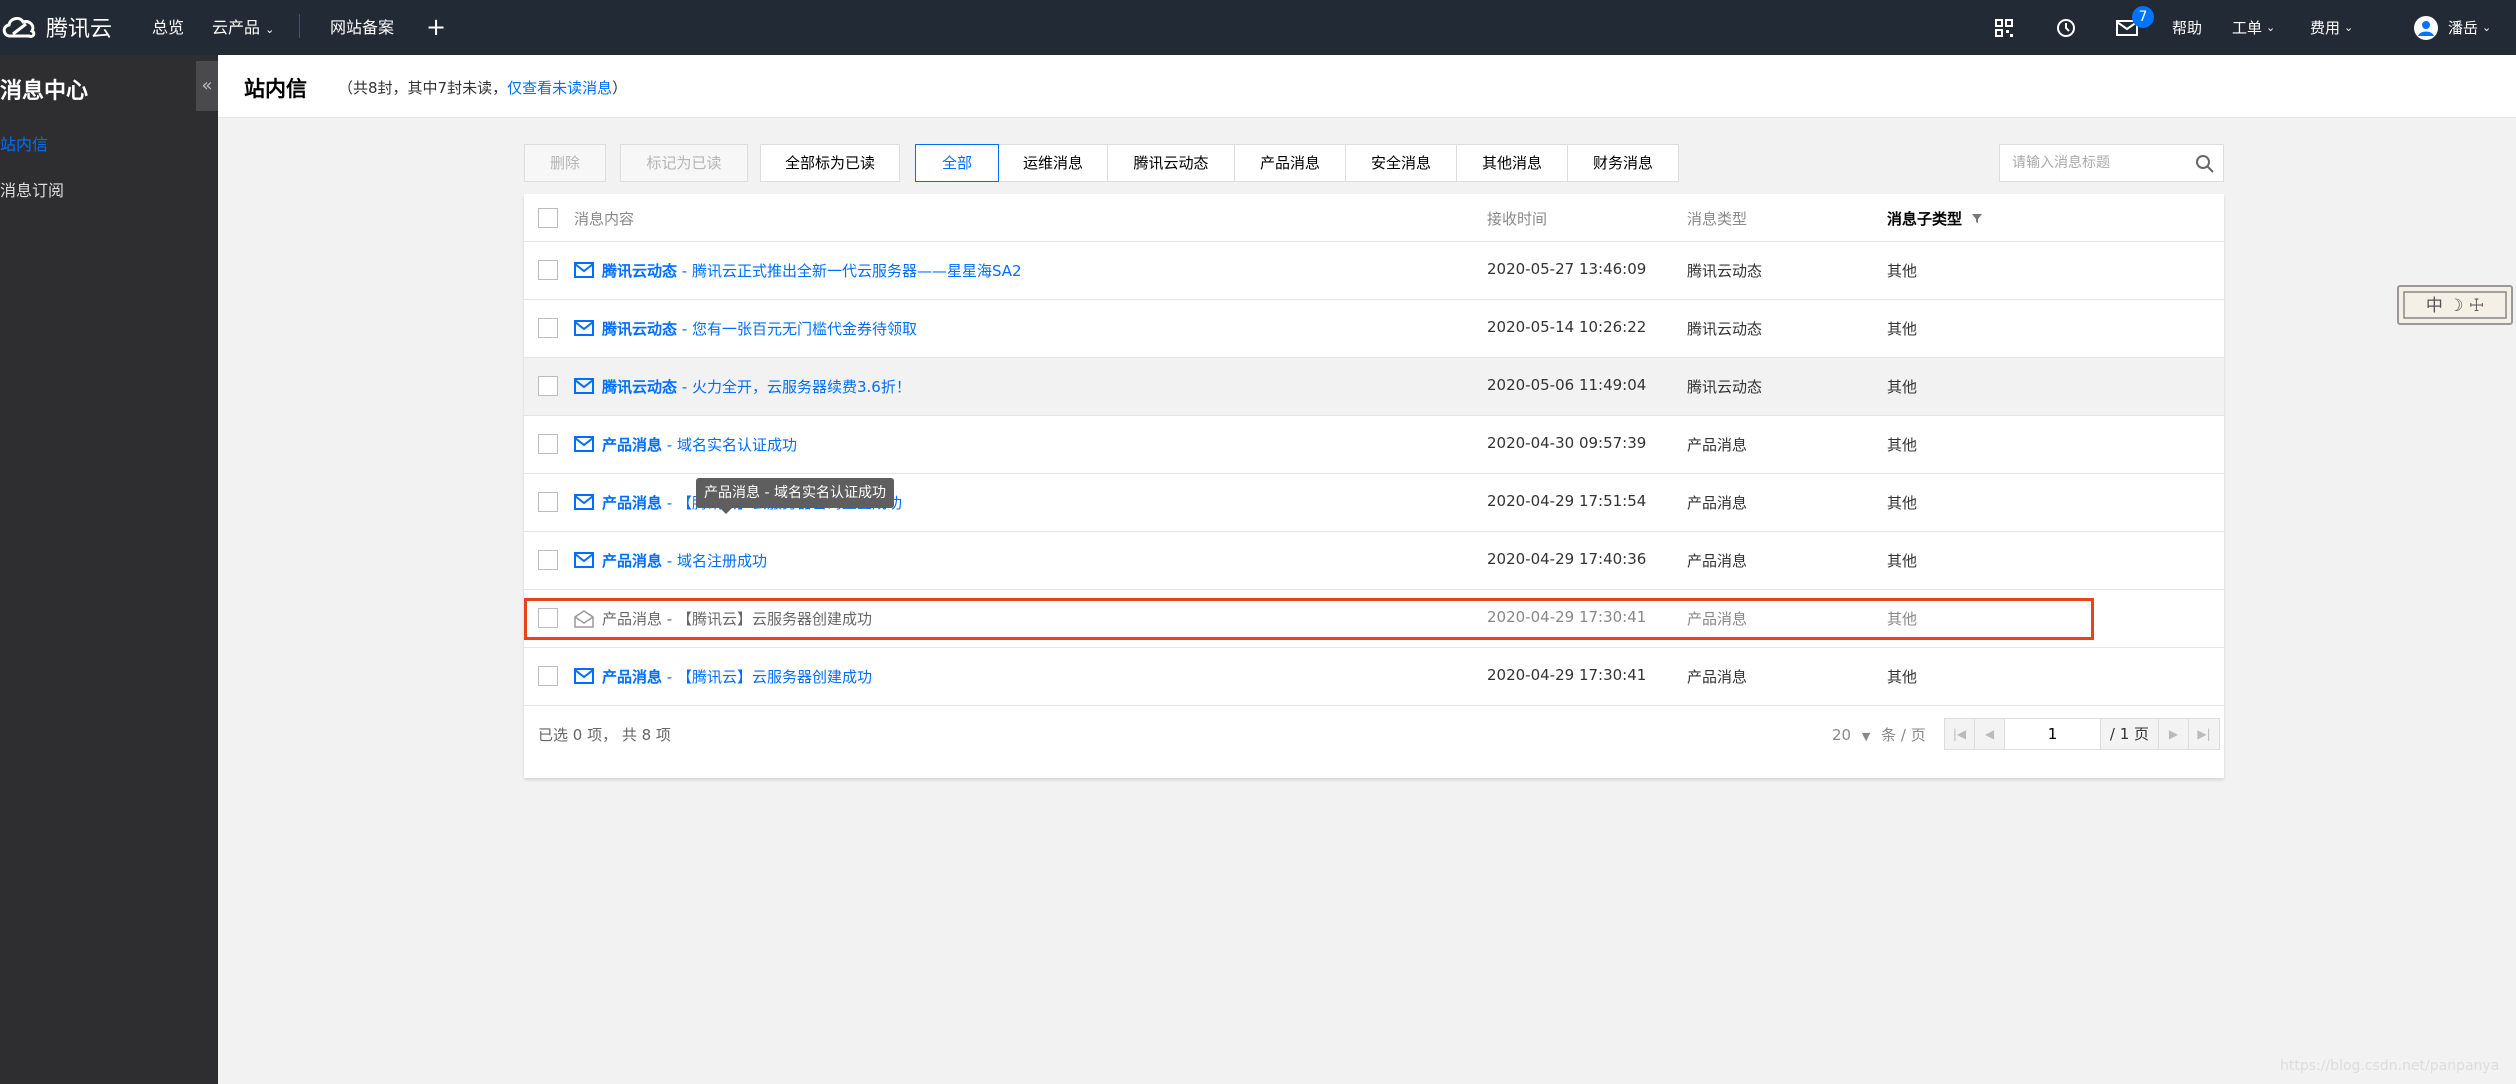 The image size is (2516, 1084). Describe the element at coordinates (684, 163) in the screenshot. I see `mark-read-button: 标记为已读` at that location.